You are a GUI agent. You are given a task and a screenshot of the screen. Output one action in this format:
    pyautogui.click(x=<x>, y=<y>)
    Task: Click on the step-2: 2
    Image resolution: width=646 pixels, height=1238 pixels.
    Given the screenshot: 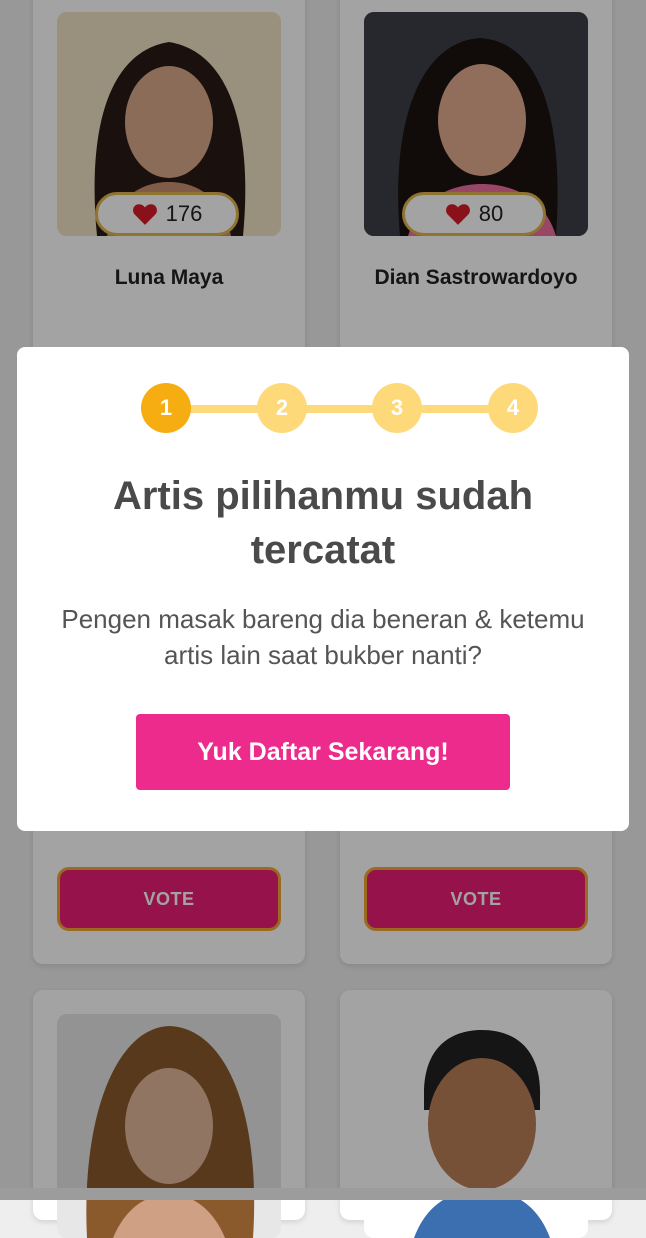 What is the action you would take?
    pyautogui.click(x=282, y=408)
    